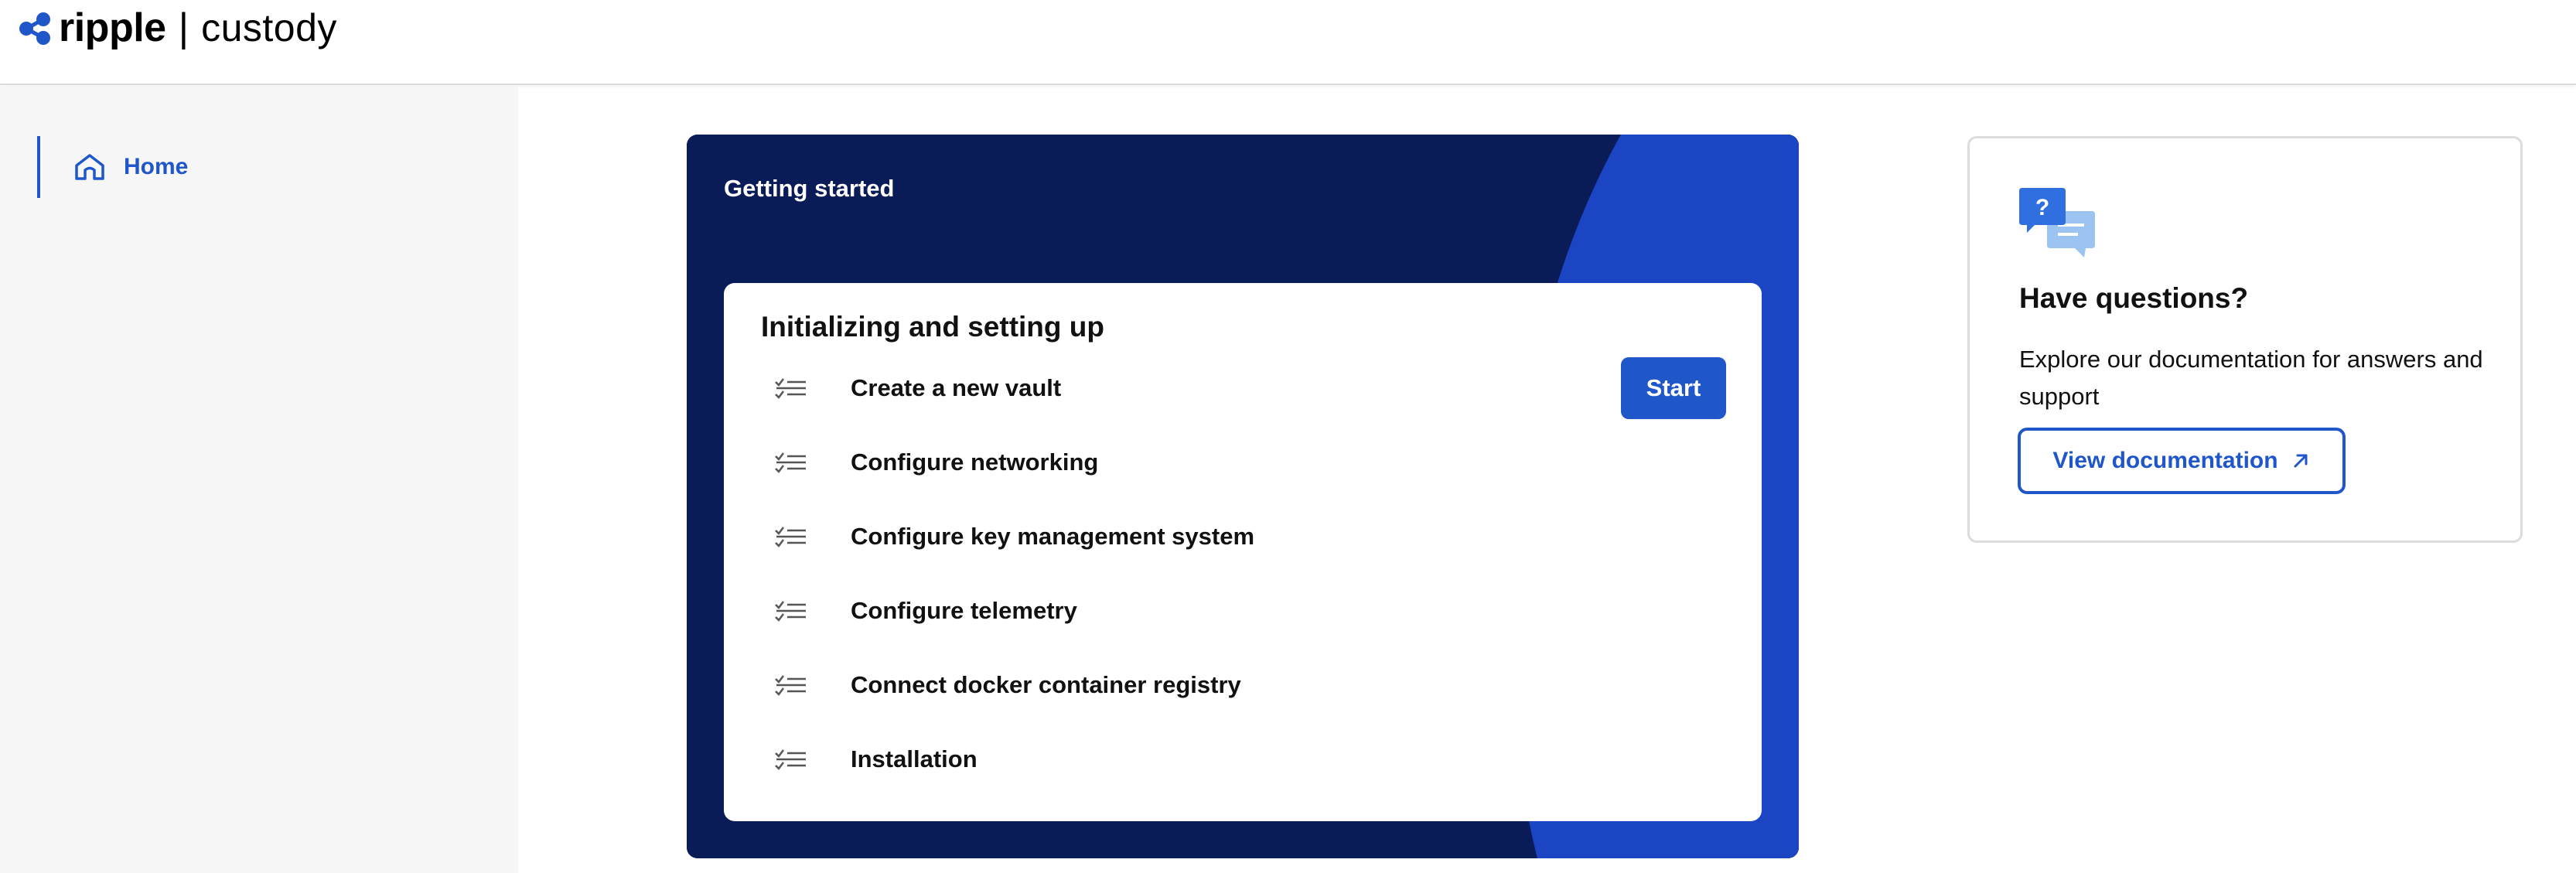 The height and width of the screenshot is (873, 2576). I want to click on sidebar-item-home: Home, so click(192, 167).